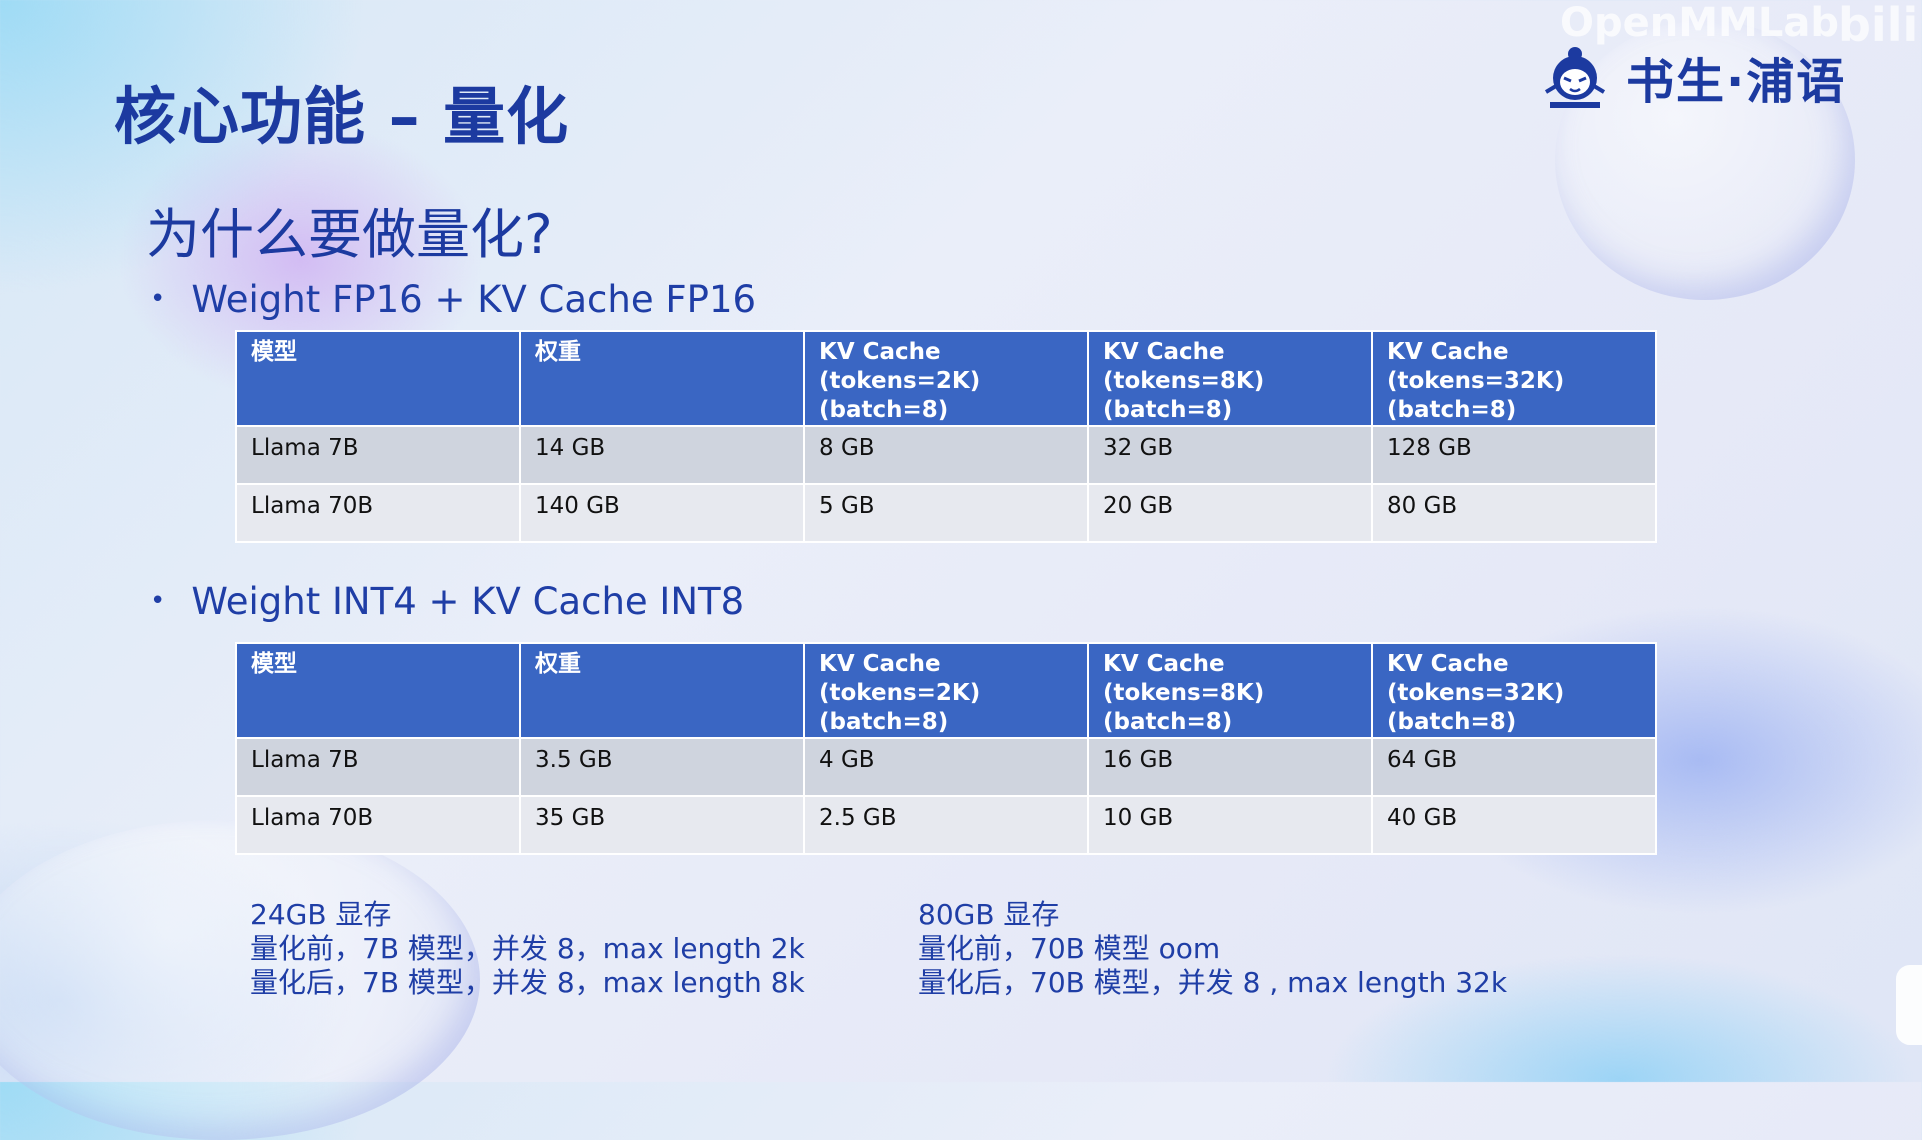 This screenshot has width=1922, height=1140. I want to click on table-row: Llama 70B 140 GB 5 GB 20 GB 80 GB, so click(946, 513).